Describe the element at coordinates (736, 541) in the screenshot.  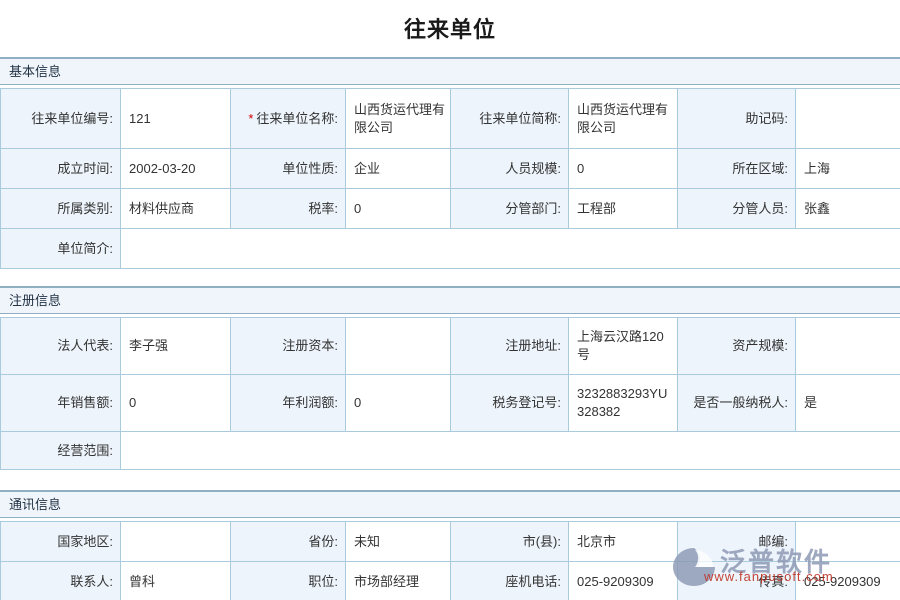
I see `postal-code-label: 邮编:` at that location.